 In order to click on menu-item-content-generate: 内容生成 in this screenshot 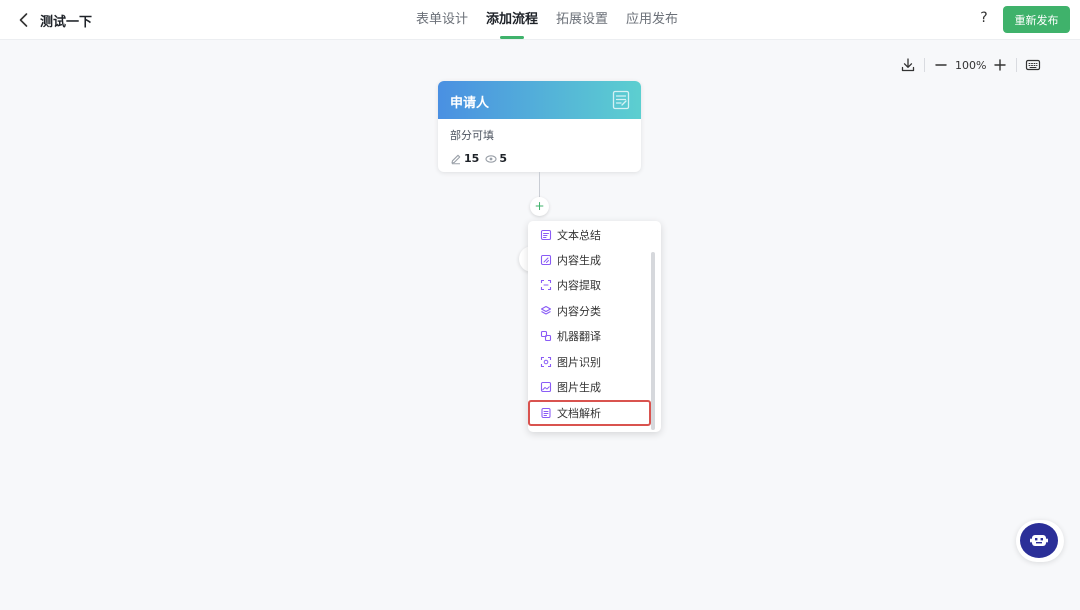, I will do `click(591, 260)`.